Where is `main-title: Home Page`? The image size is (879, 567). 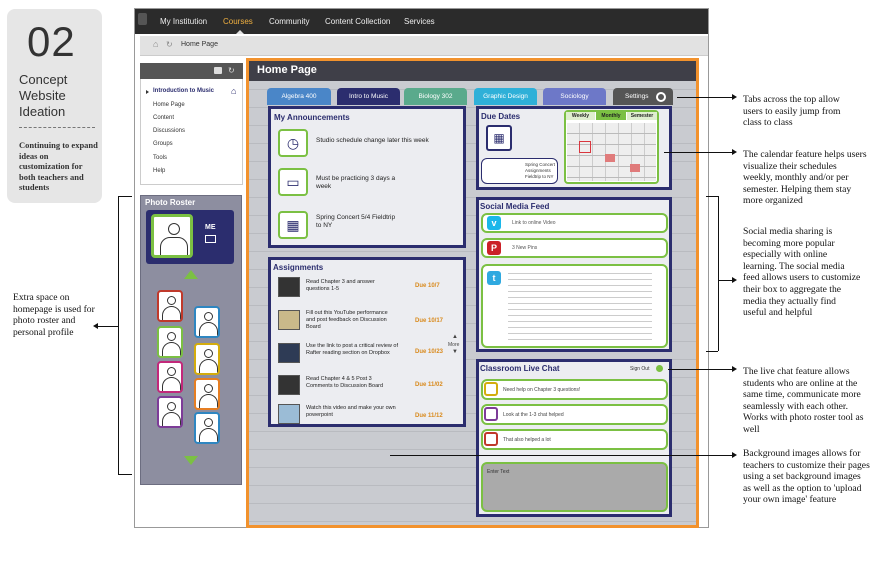
main-title: Home Page is located at coordinates (287, 70).